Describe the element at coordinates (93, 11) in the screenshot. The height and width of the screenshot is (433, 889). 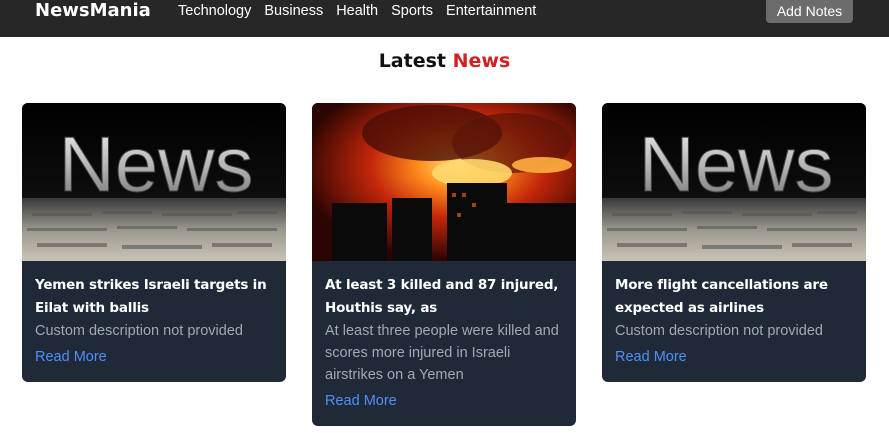
I see `brand-logo: NewsMania` at that location.